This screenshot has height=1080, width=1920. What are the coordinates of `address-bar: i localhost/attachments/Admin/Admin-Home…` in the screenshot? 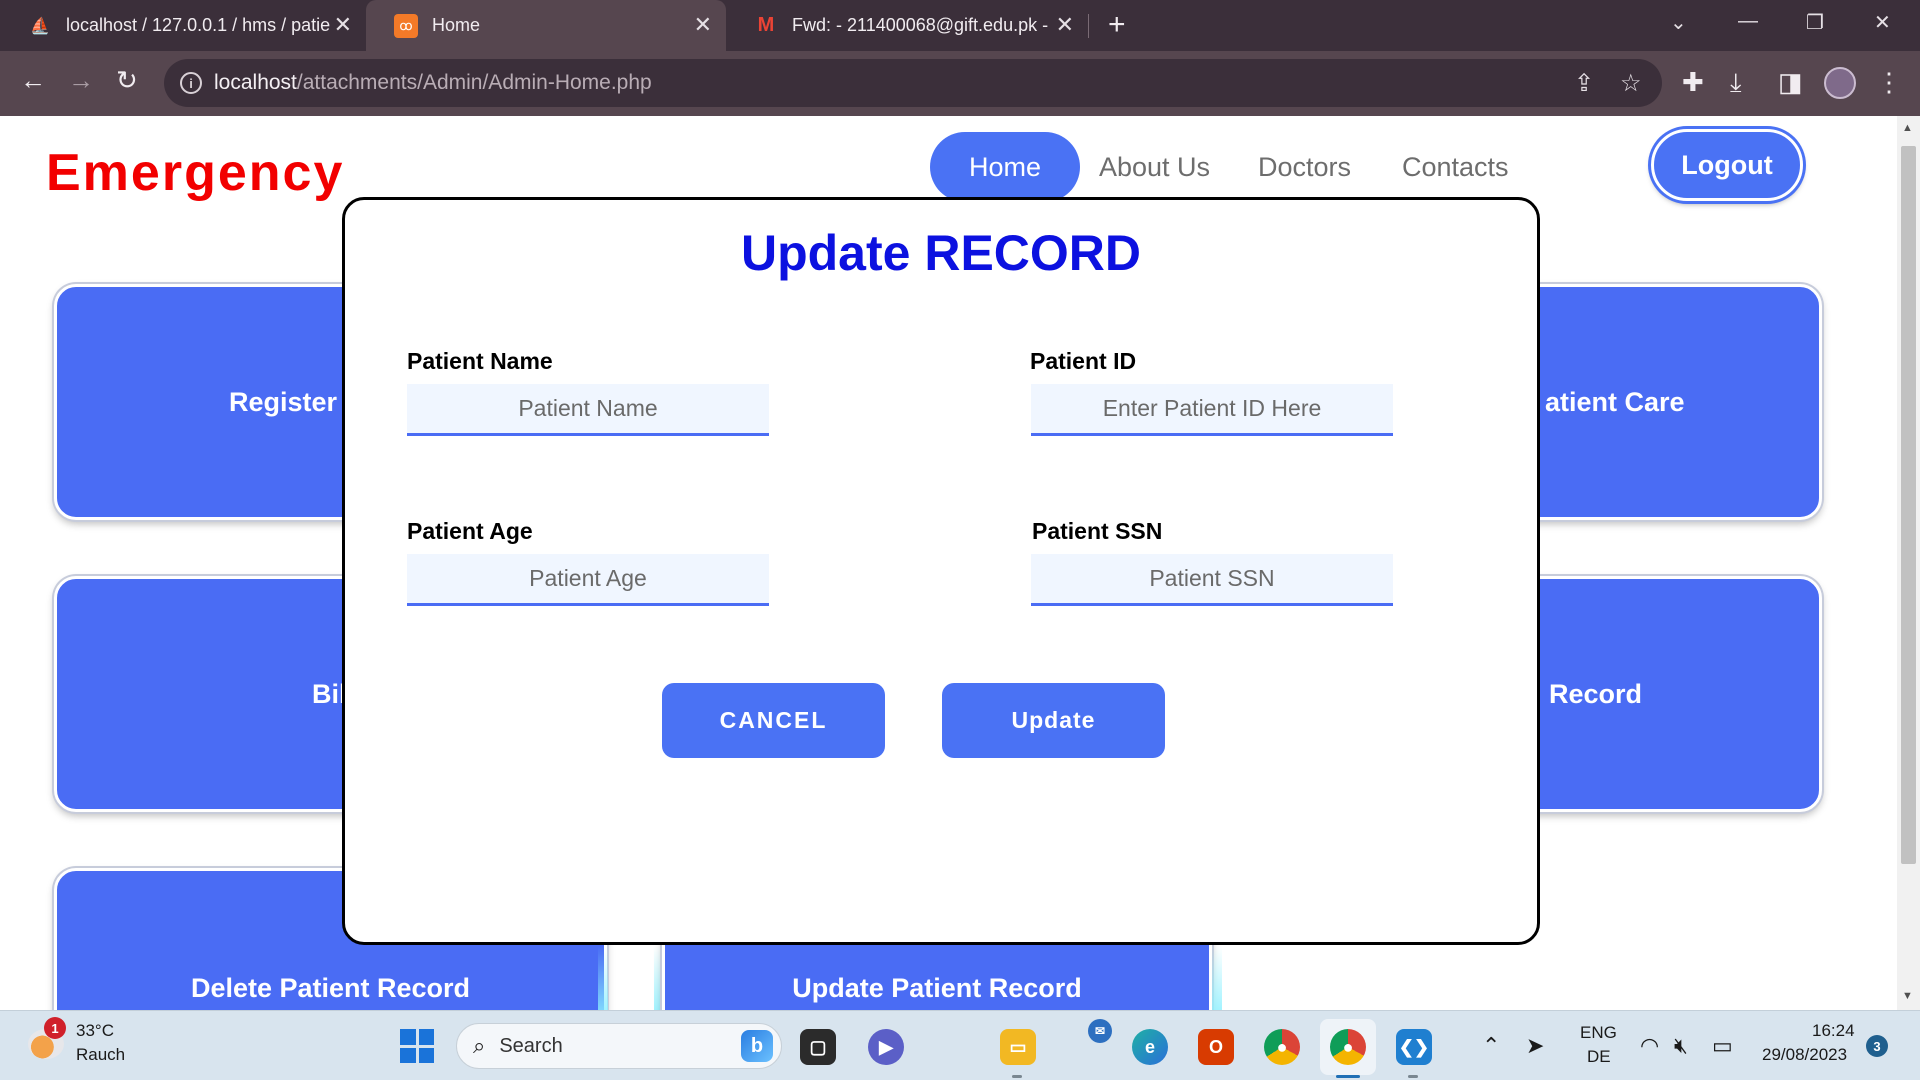 It's located at (913, 83).